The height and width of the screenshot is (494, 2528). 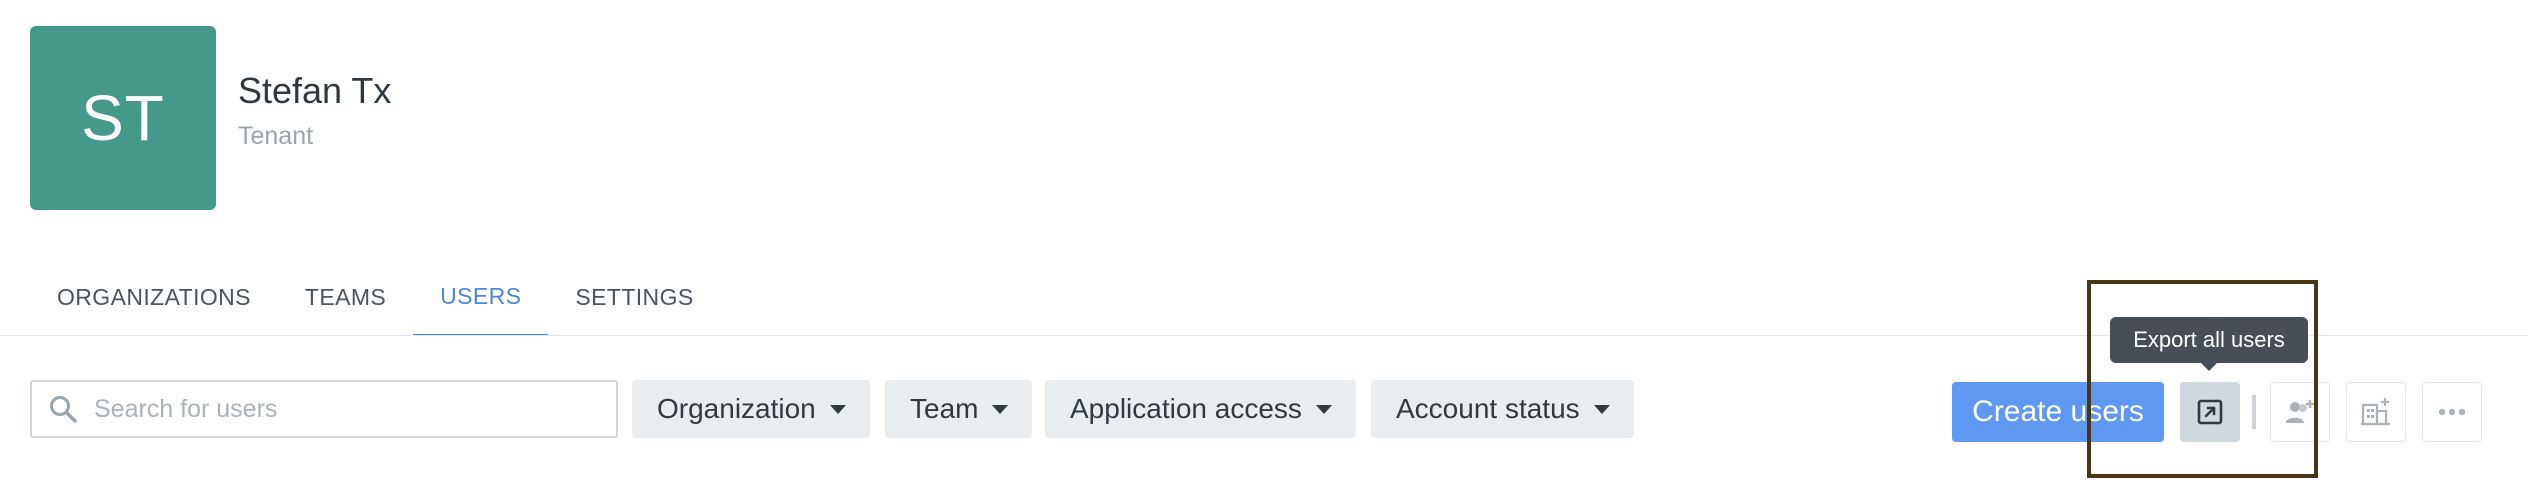 I want to click on search-icon, so click(x=63, y=409).